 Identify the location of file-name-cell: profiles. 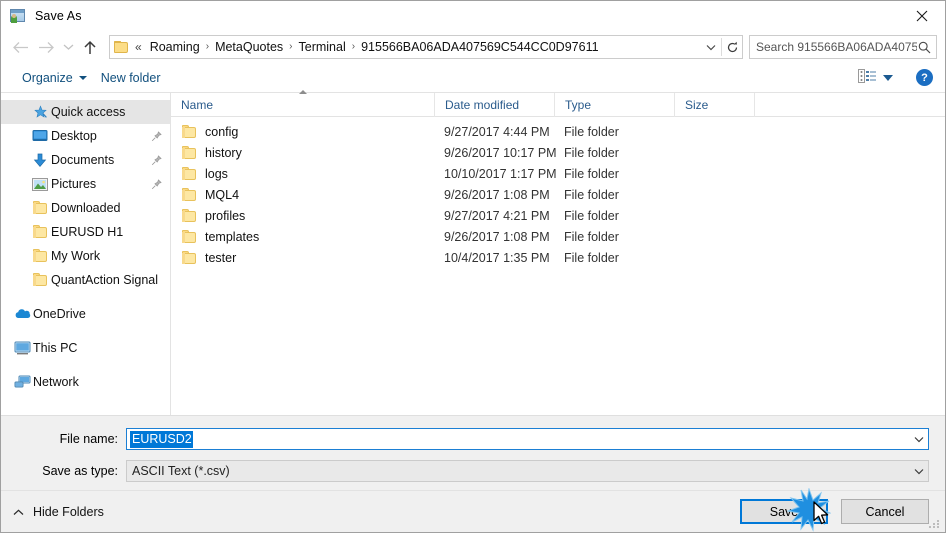
(302, 215).